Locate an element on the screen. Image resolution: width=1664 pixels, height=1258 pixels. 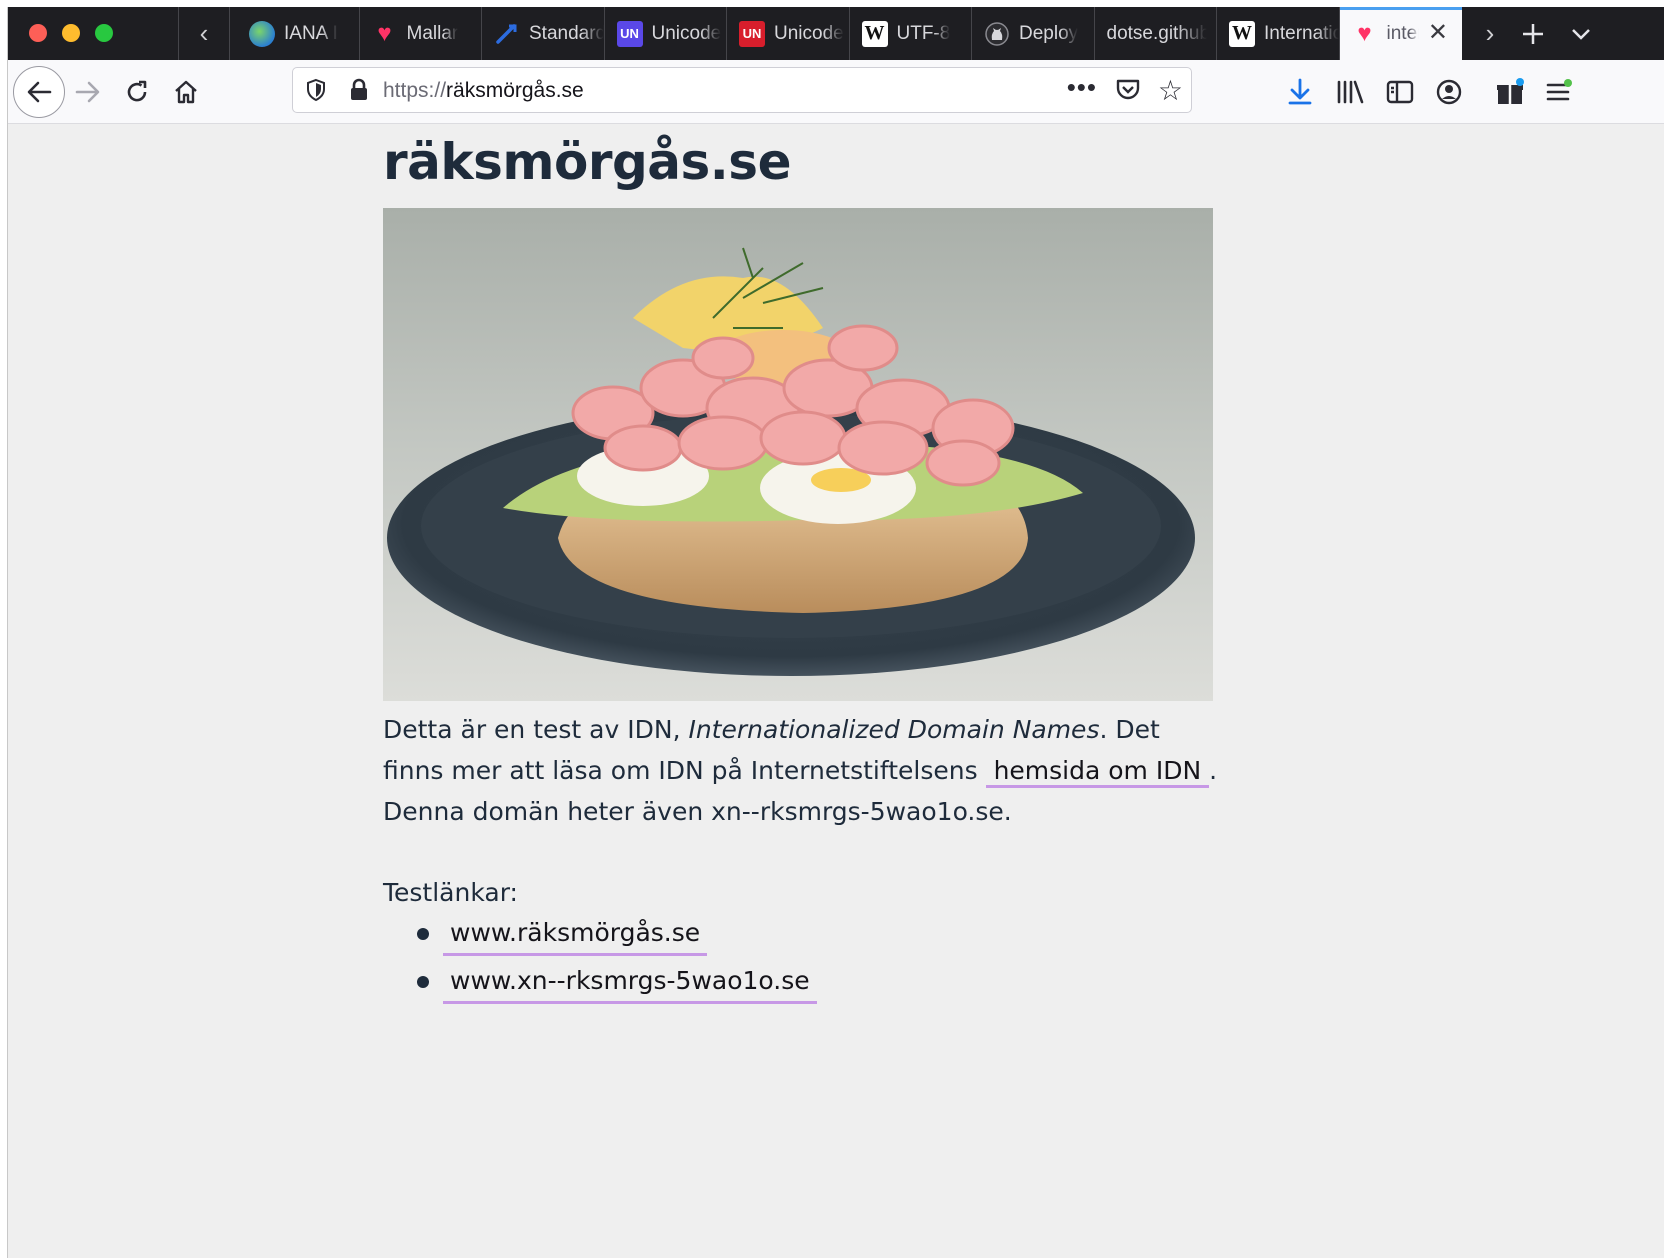
url-text: https://räksmörgås.se is located at coordinates (483, 91).